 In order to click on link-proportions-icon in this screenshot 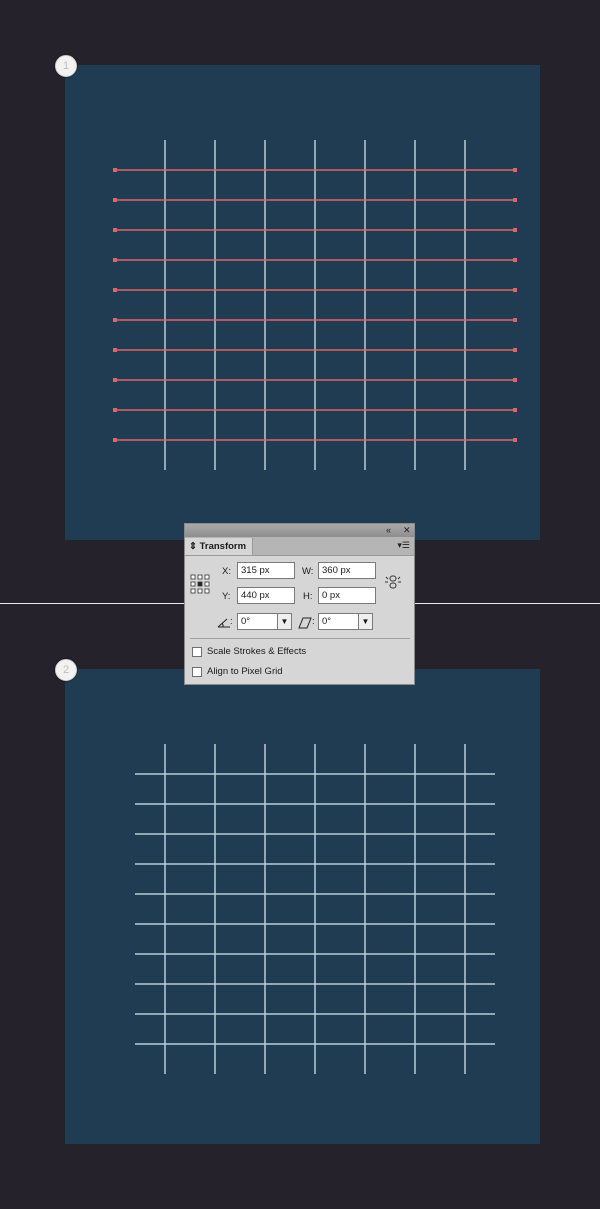, I will do `click(393, 582)`.